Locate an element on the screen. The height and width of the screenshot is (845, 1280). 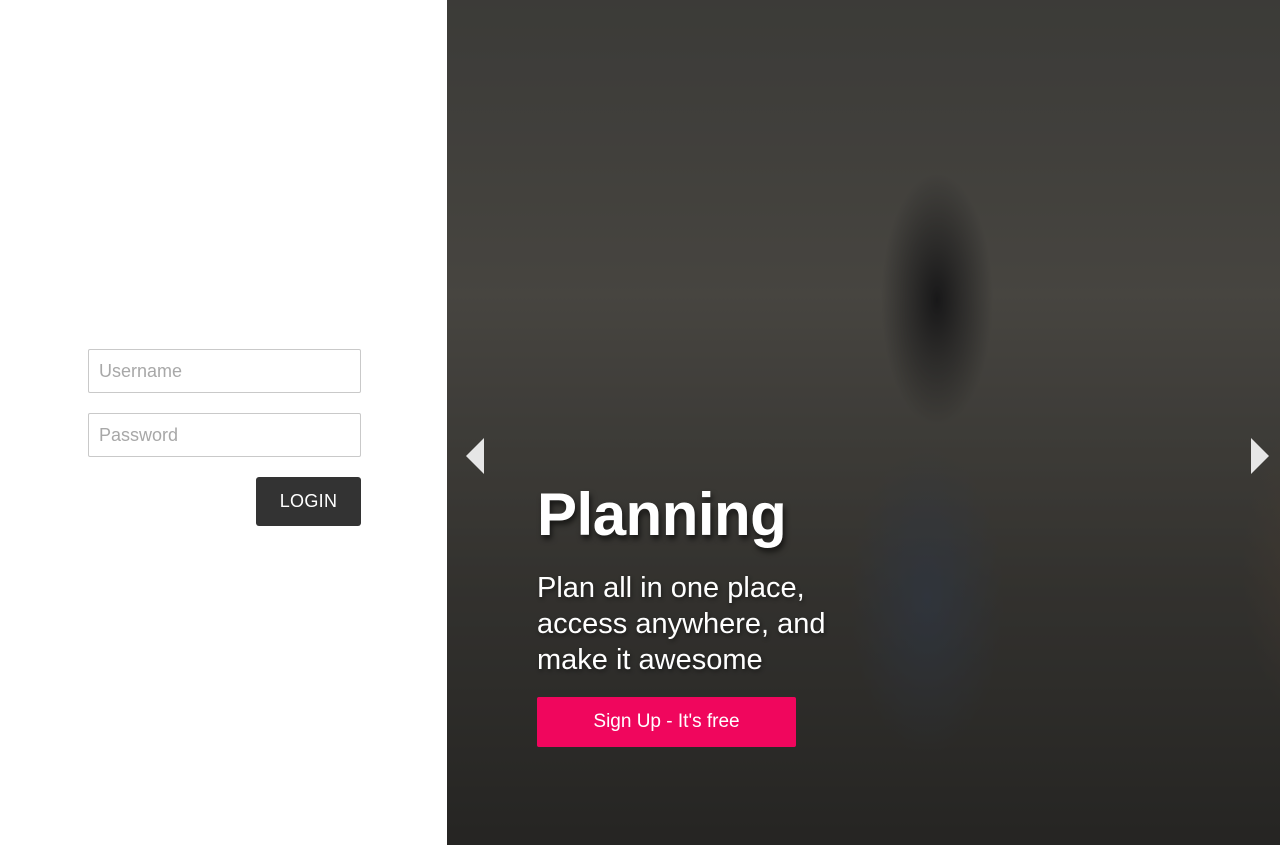
login-form: LOGIN is located at coordinates (224, 437).